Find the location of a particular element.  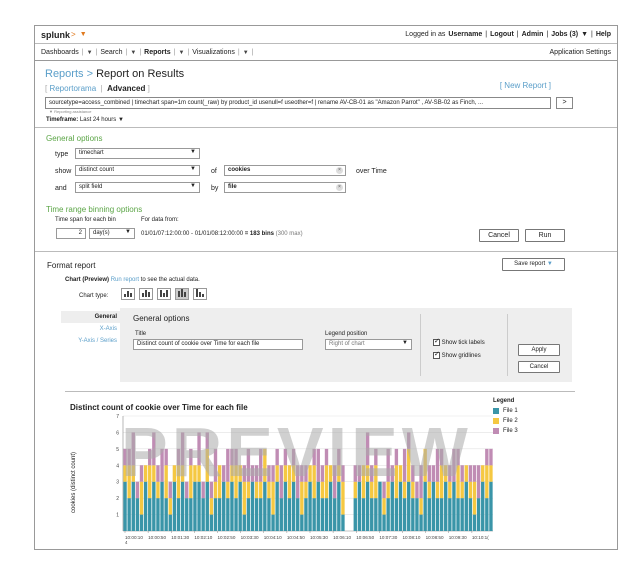

show-select: distinct count ▼ is located at coordinates (137, 170).